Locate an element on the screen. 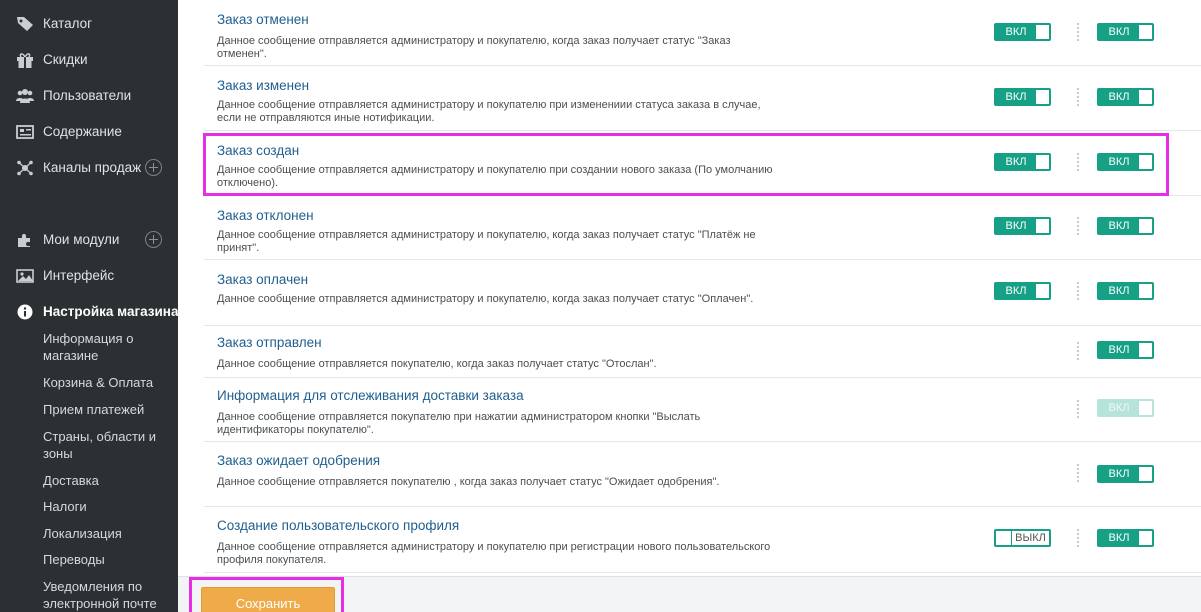 The height and width of the screenshot is (612, 1201). notification-title: Заказ отменен is located at coordinates (263, 19).